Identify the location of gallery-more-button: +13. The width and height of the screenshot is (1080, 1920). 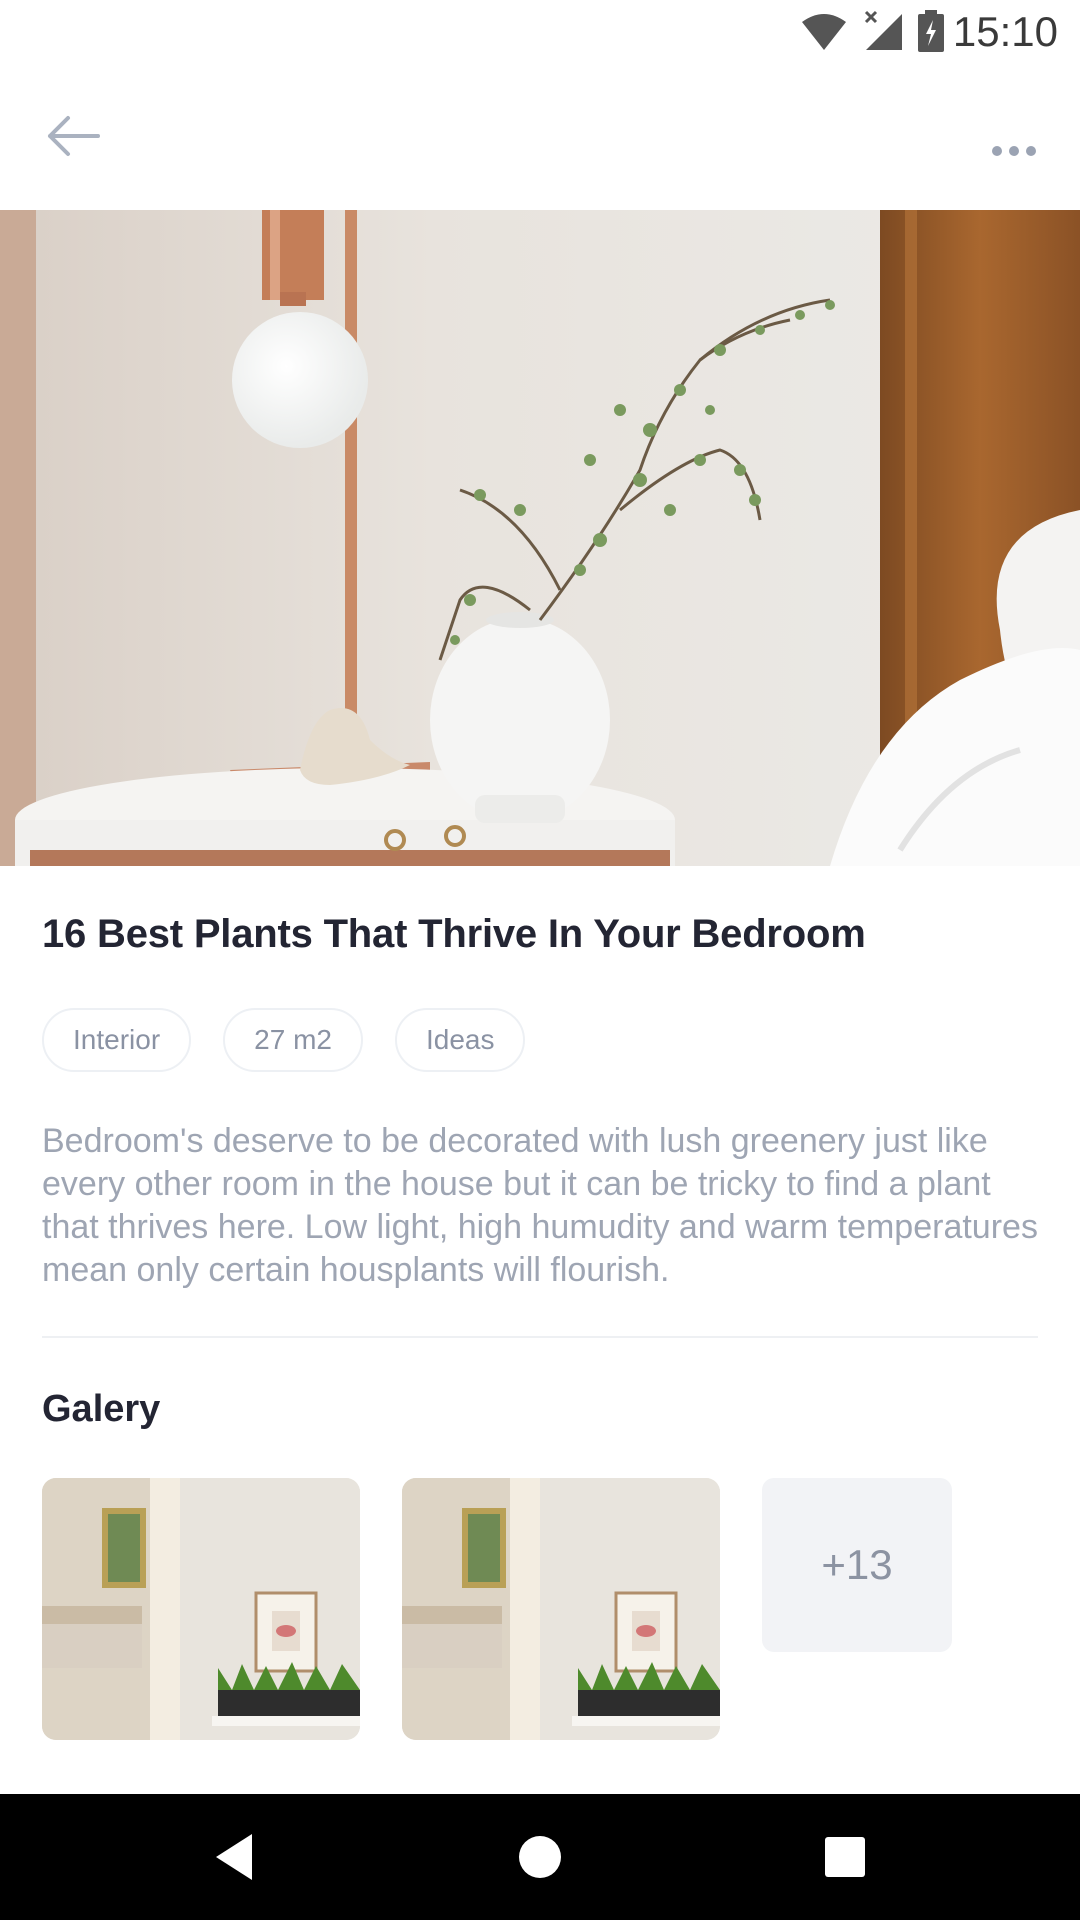
(857, 1565).